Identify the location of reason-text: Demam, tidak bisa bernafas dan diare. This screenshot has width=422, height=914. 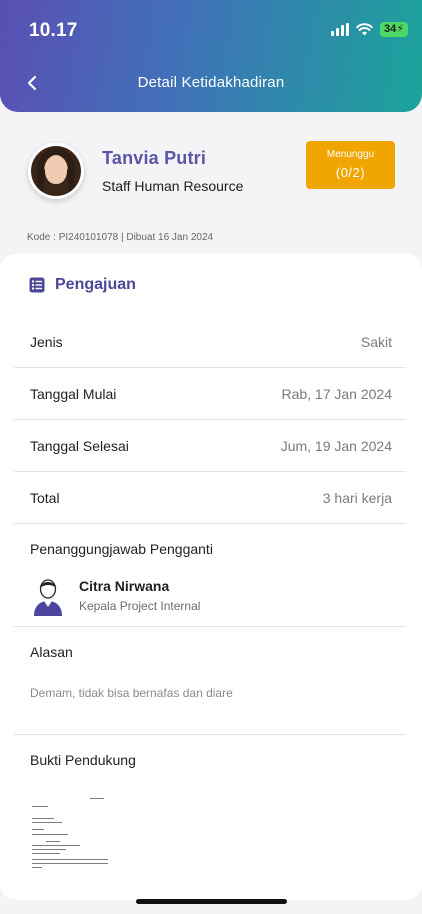
(131, 693).